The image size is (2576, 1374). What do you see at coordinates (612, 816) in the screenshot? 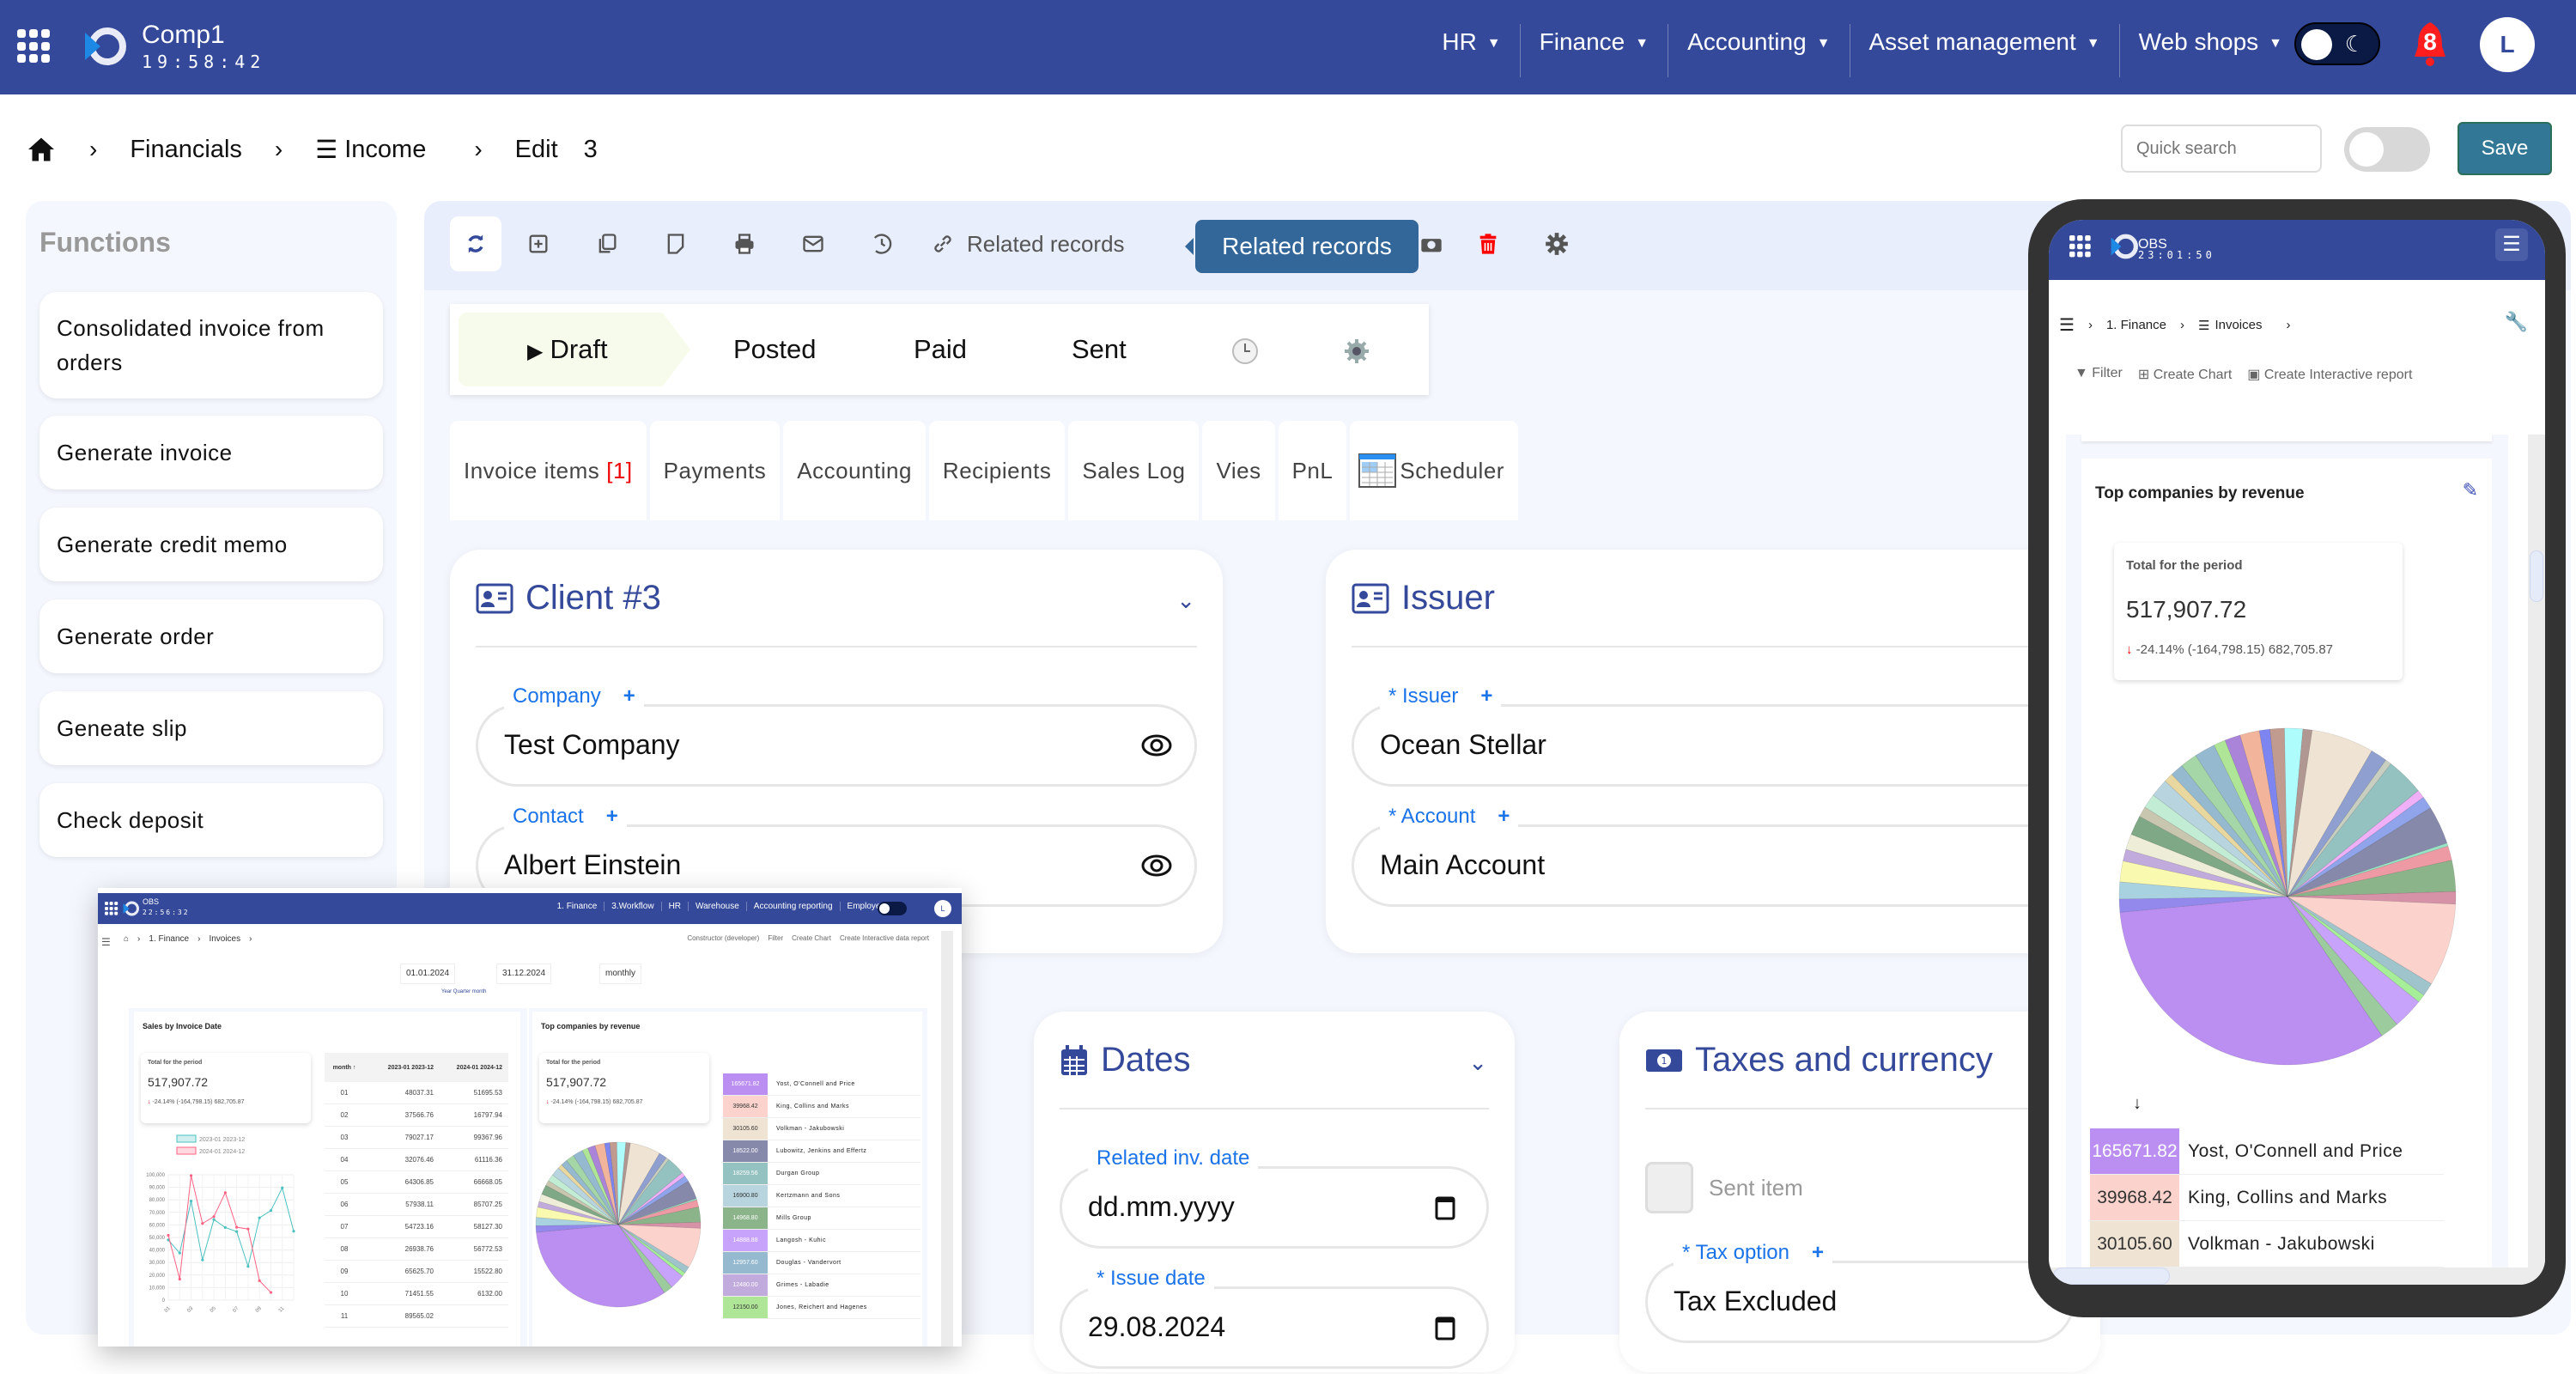
I see `add-contact-icon: +` at bounding box center [612, 816].